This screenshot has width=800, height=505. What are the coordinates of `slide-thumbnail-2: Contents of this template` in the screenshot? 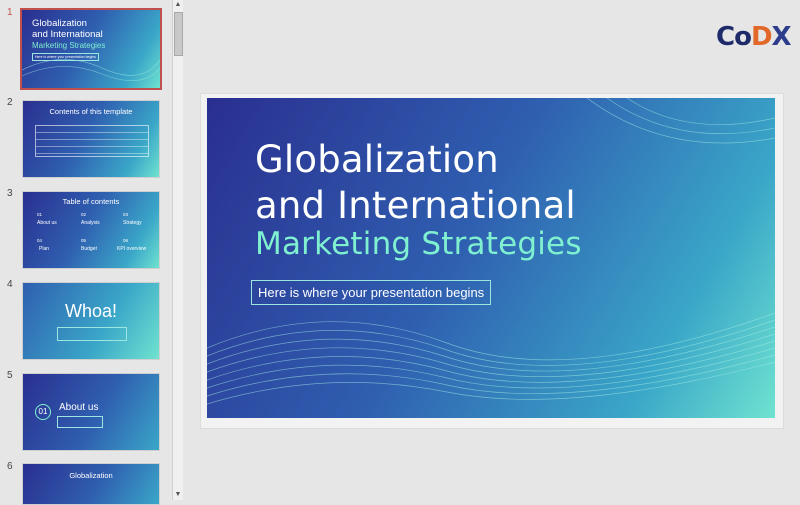 It's located at (91, 139).